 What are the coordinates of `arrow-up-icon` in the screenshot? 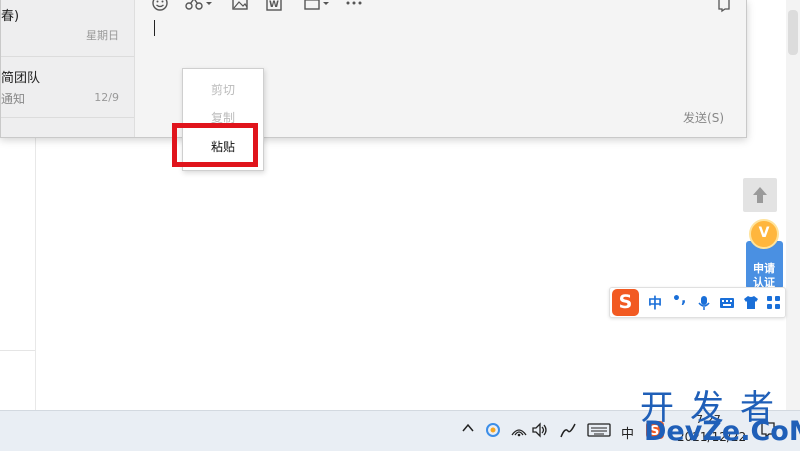 It's located at (760, 195).